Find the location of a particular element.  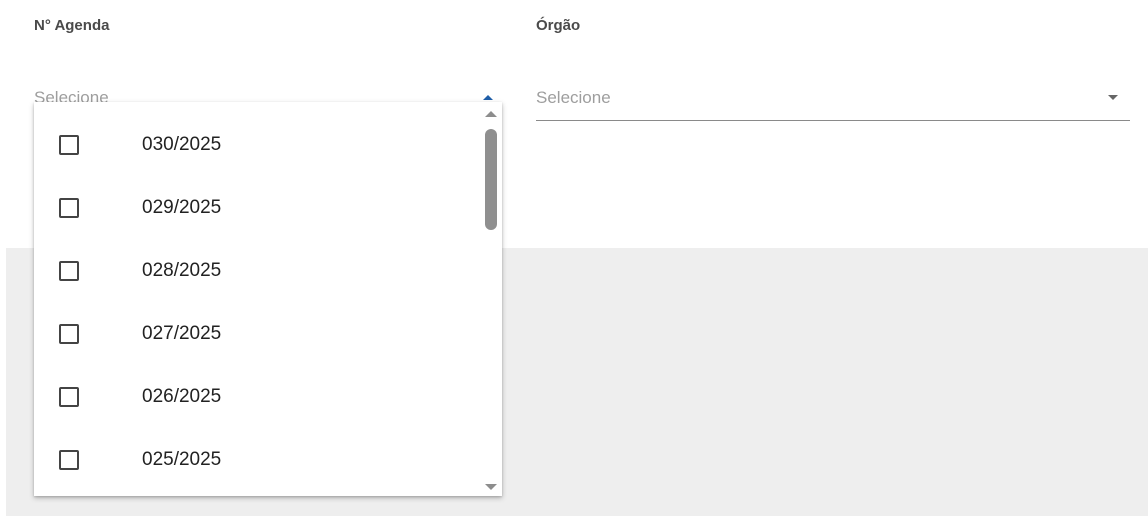

dropdown-option: 029/2025 is located at coordinates (258, 206).